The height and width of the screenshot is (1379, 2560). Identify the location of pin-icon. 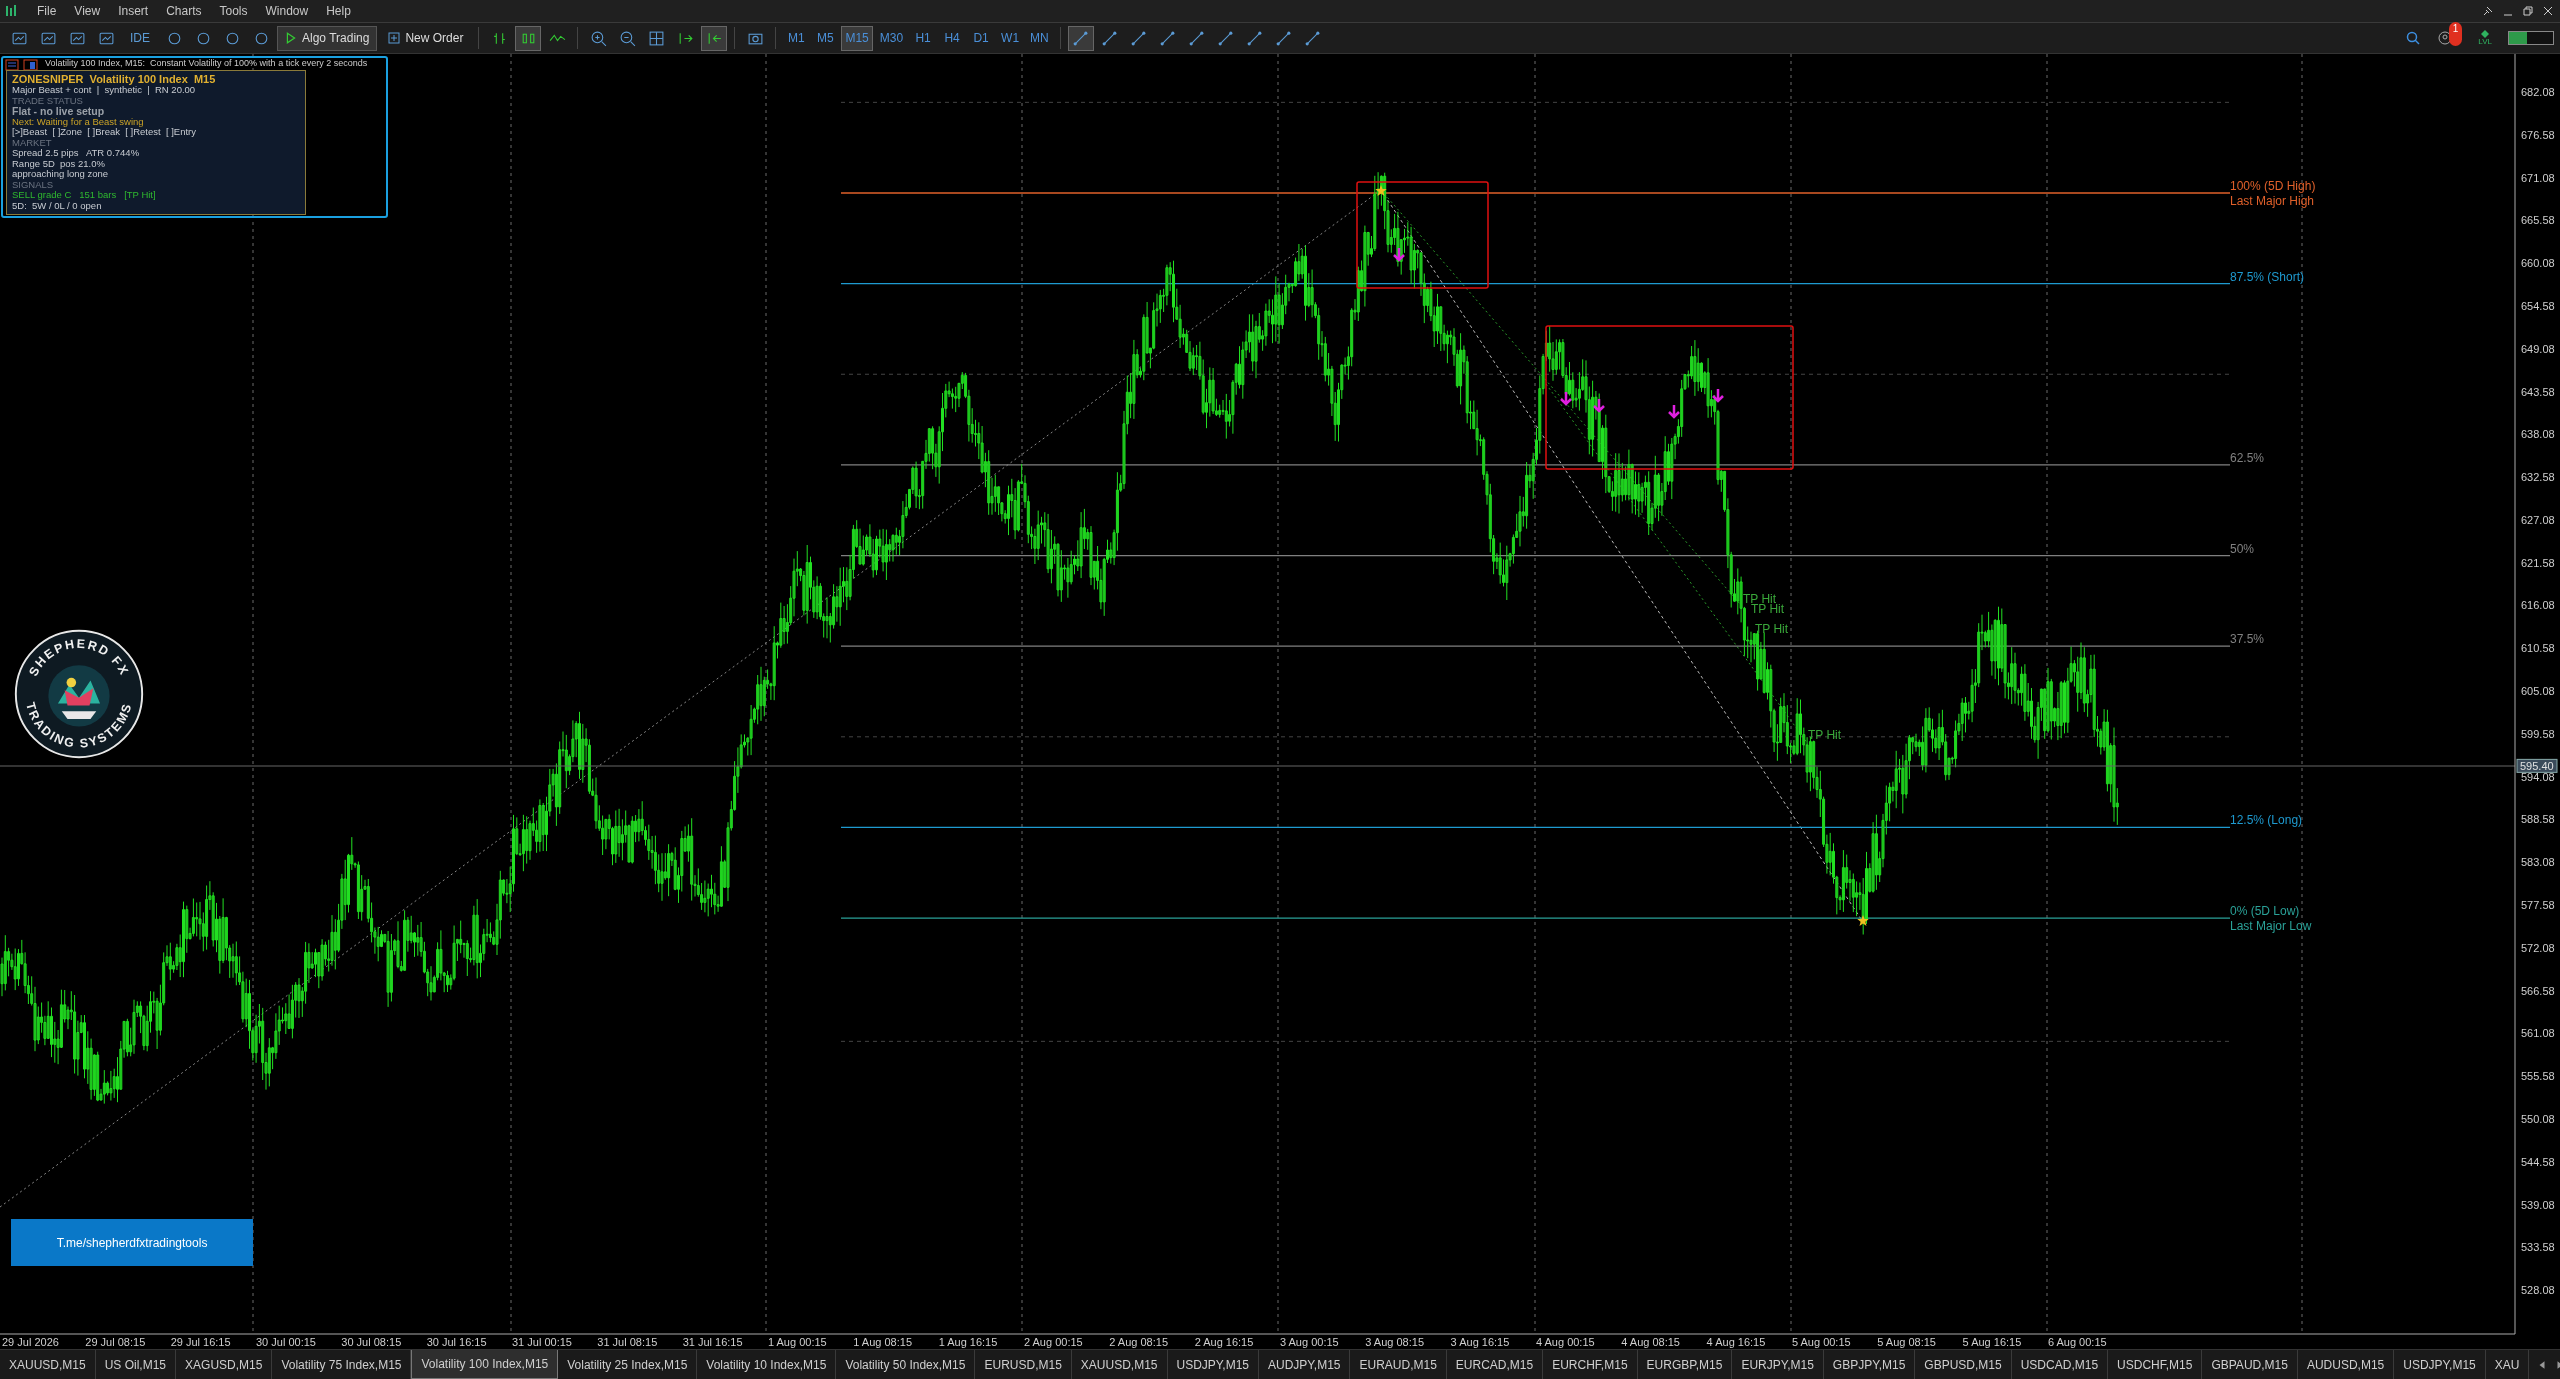
(2488, 10).